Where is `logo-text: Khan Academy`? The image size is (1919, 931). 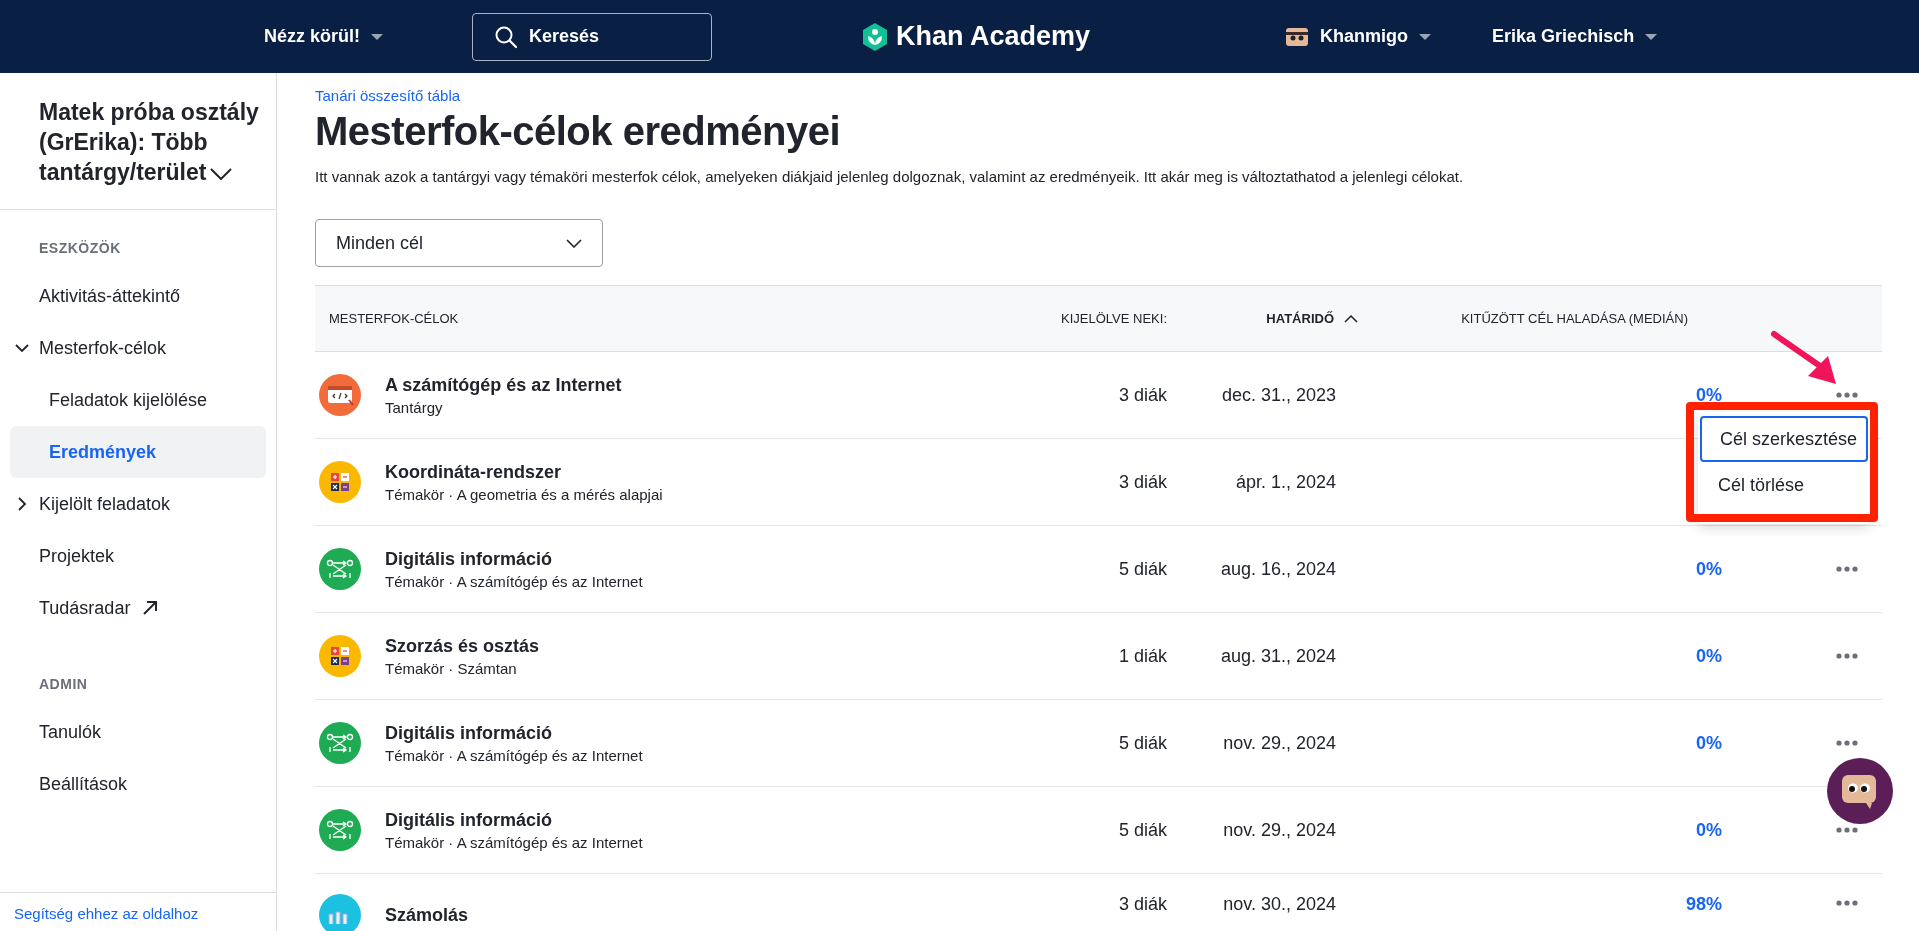 logo-text: Khan Academy is located at coordinates (993, 36).